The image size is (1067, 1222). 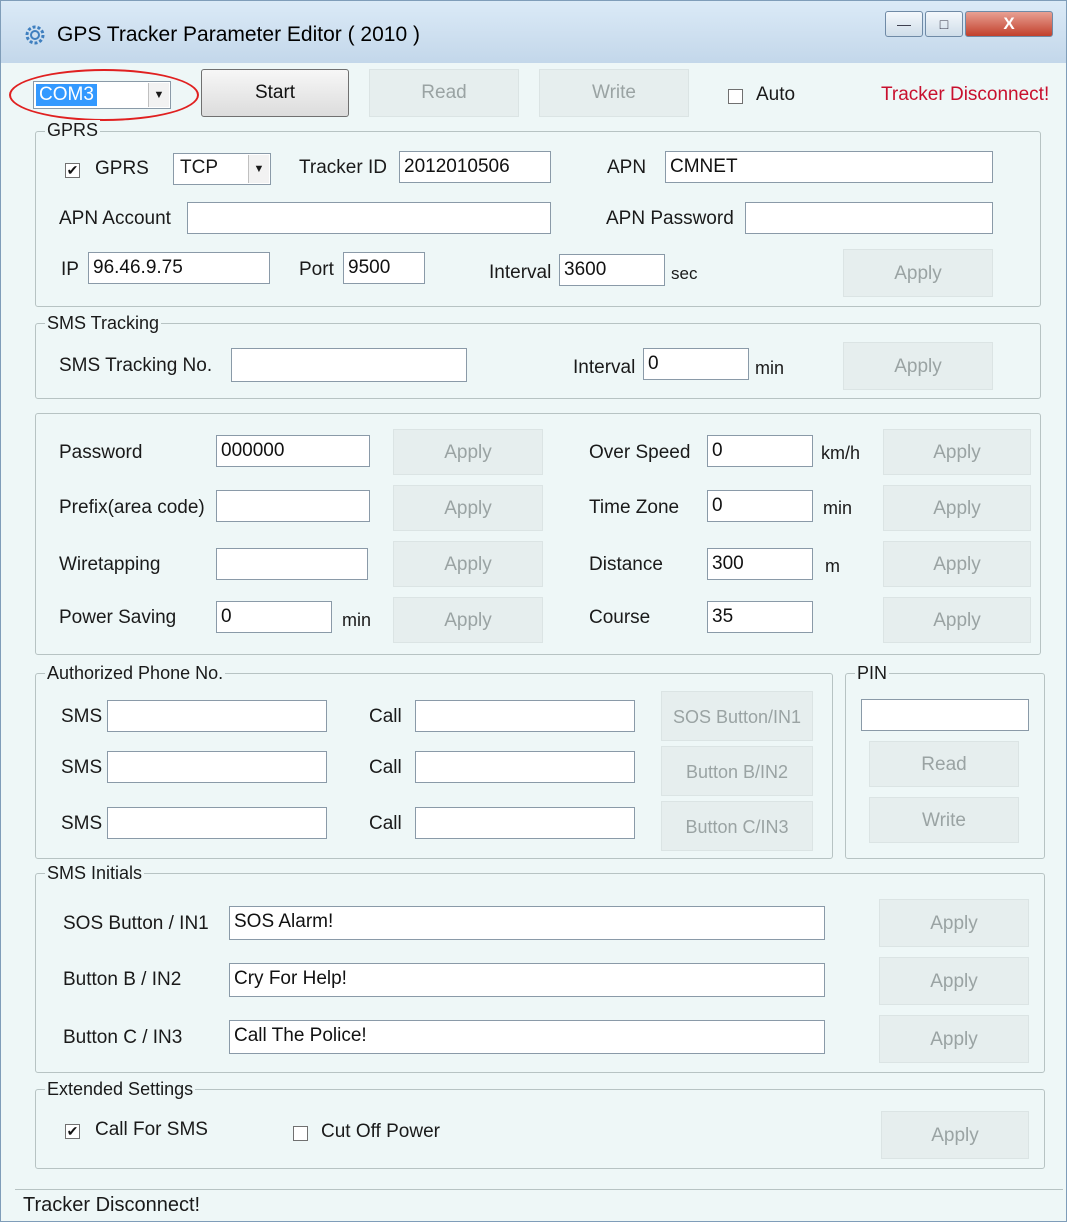 What do you see at coordinates (103, 323) in the screenshot?
I see `sms-tracking-group-label: SMS Tracking` at bounding box center [103, 323].